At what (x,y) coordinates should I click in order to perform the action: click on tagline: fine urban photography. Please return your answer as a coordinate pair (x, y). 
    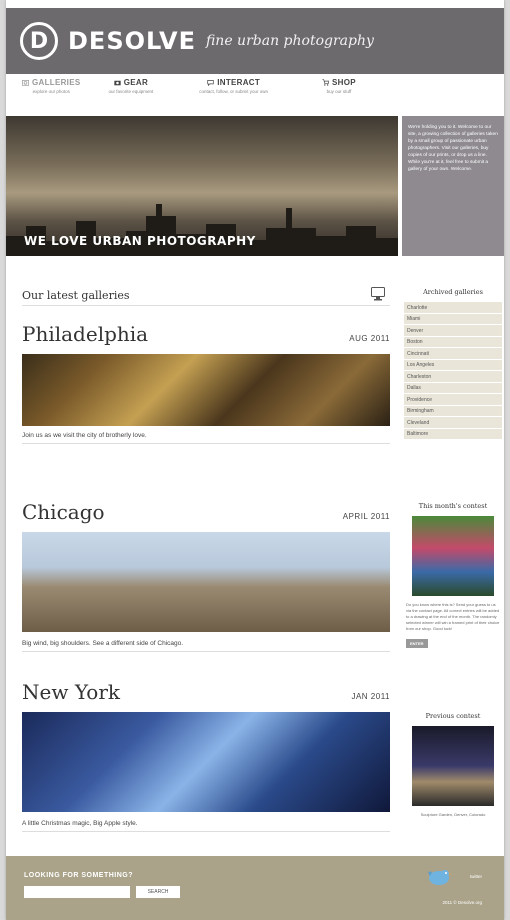
    Looking at the image, I should click on (289, 41).